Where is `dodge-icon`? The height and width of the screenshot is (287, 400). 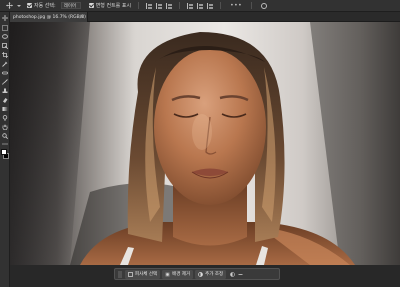 dodge-icon is located at coordinates (5, 118).